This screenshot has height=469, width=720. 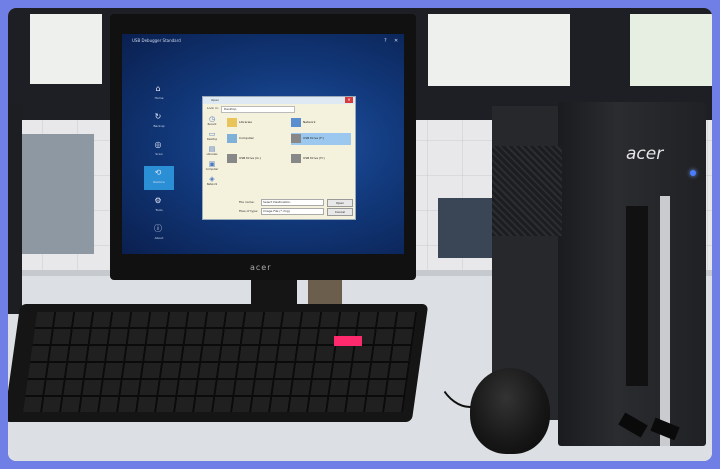 I want to click on help-icon: ?, so click(x=385, y=41).